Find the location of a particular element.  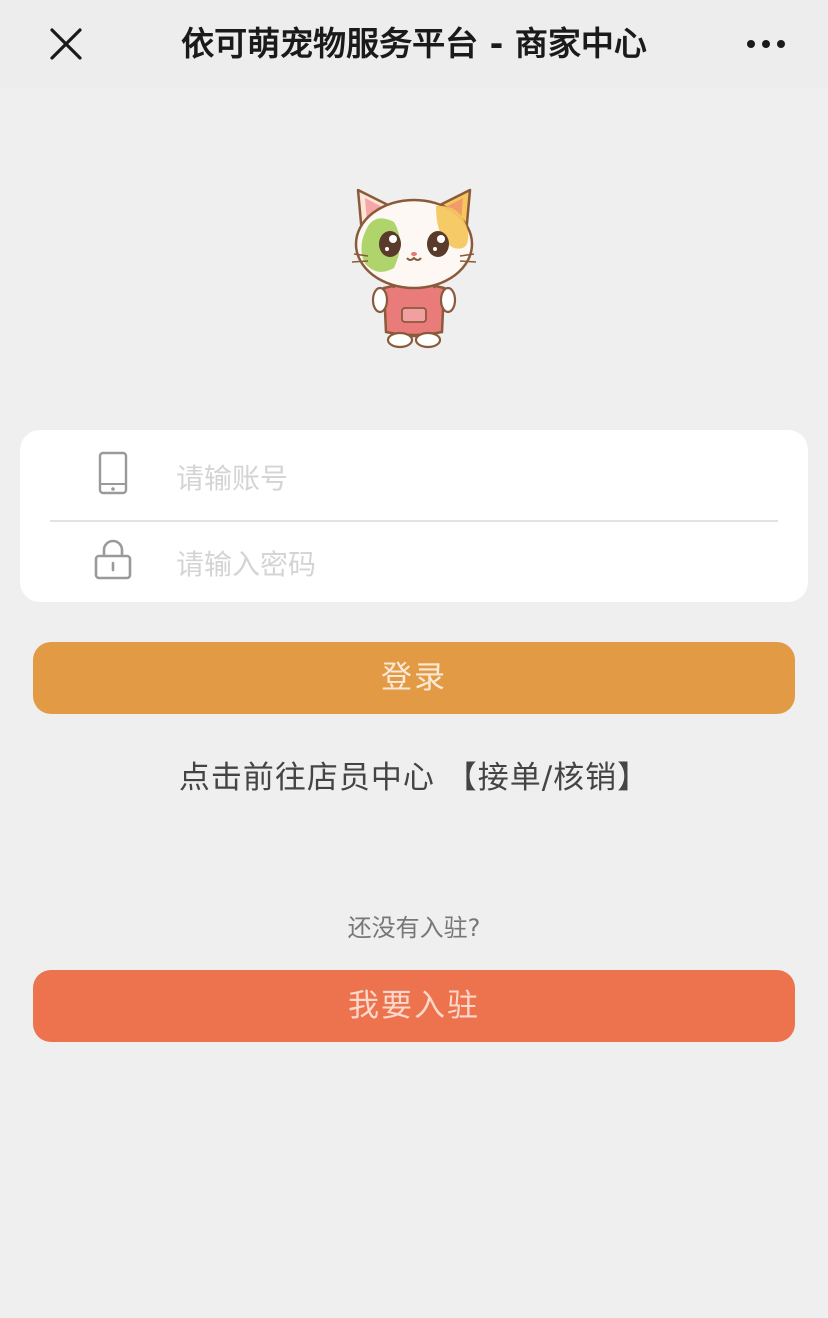

login-button: 登录 is located at coordinates (414, 678).